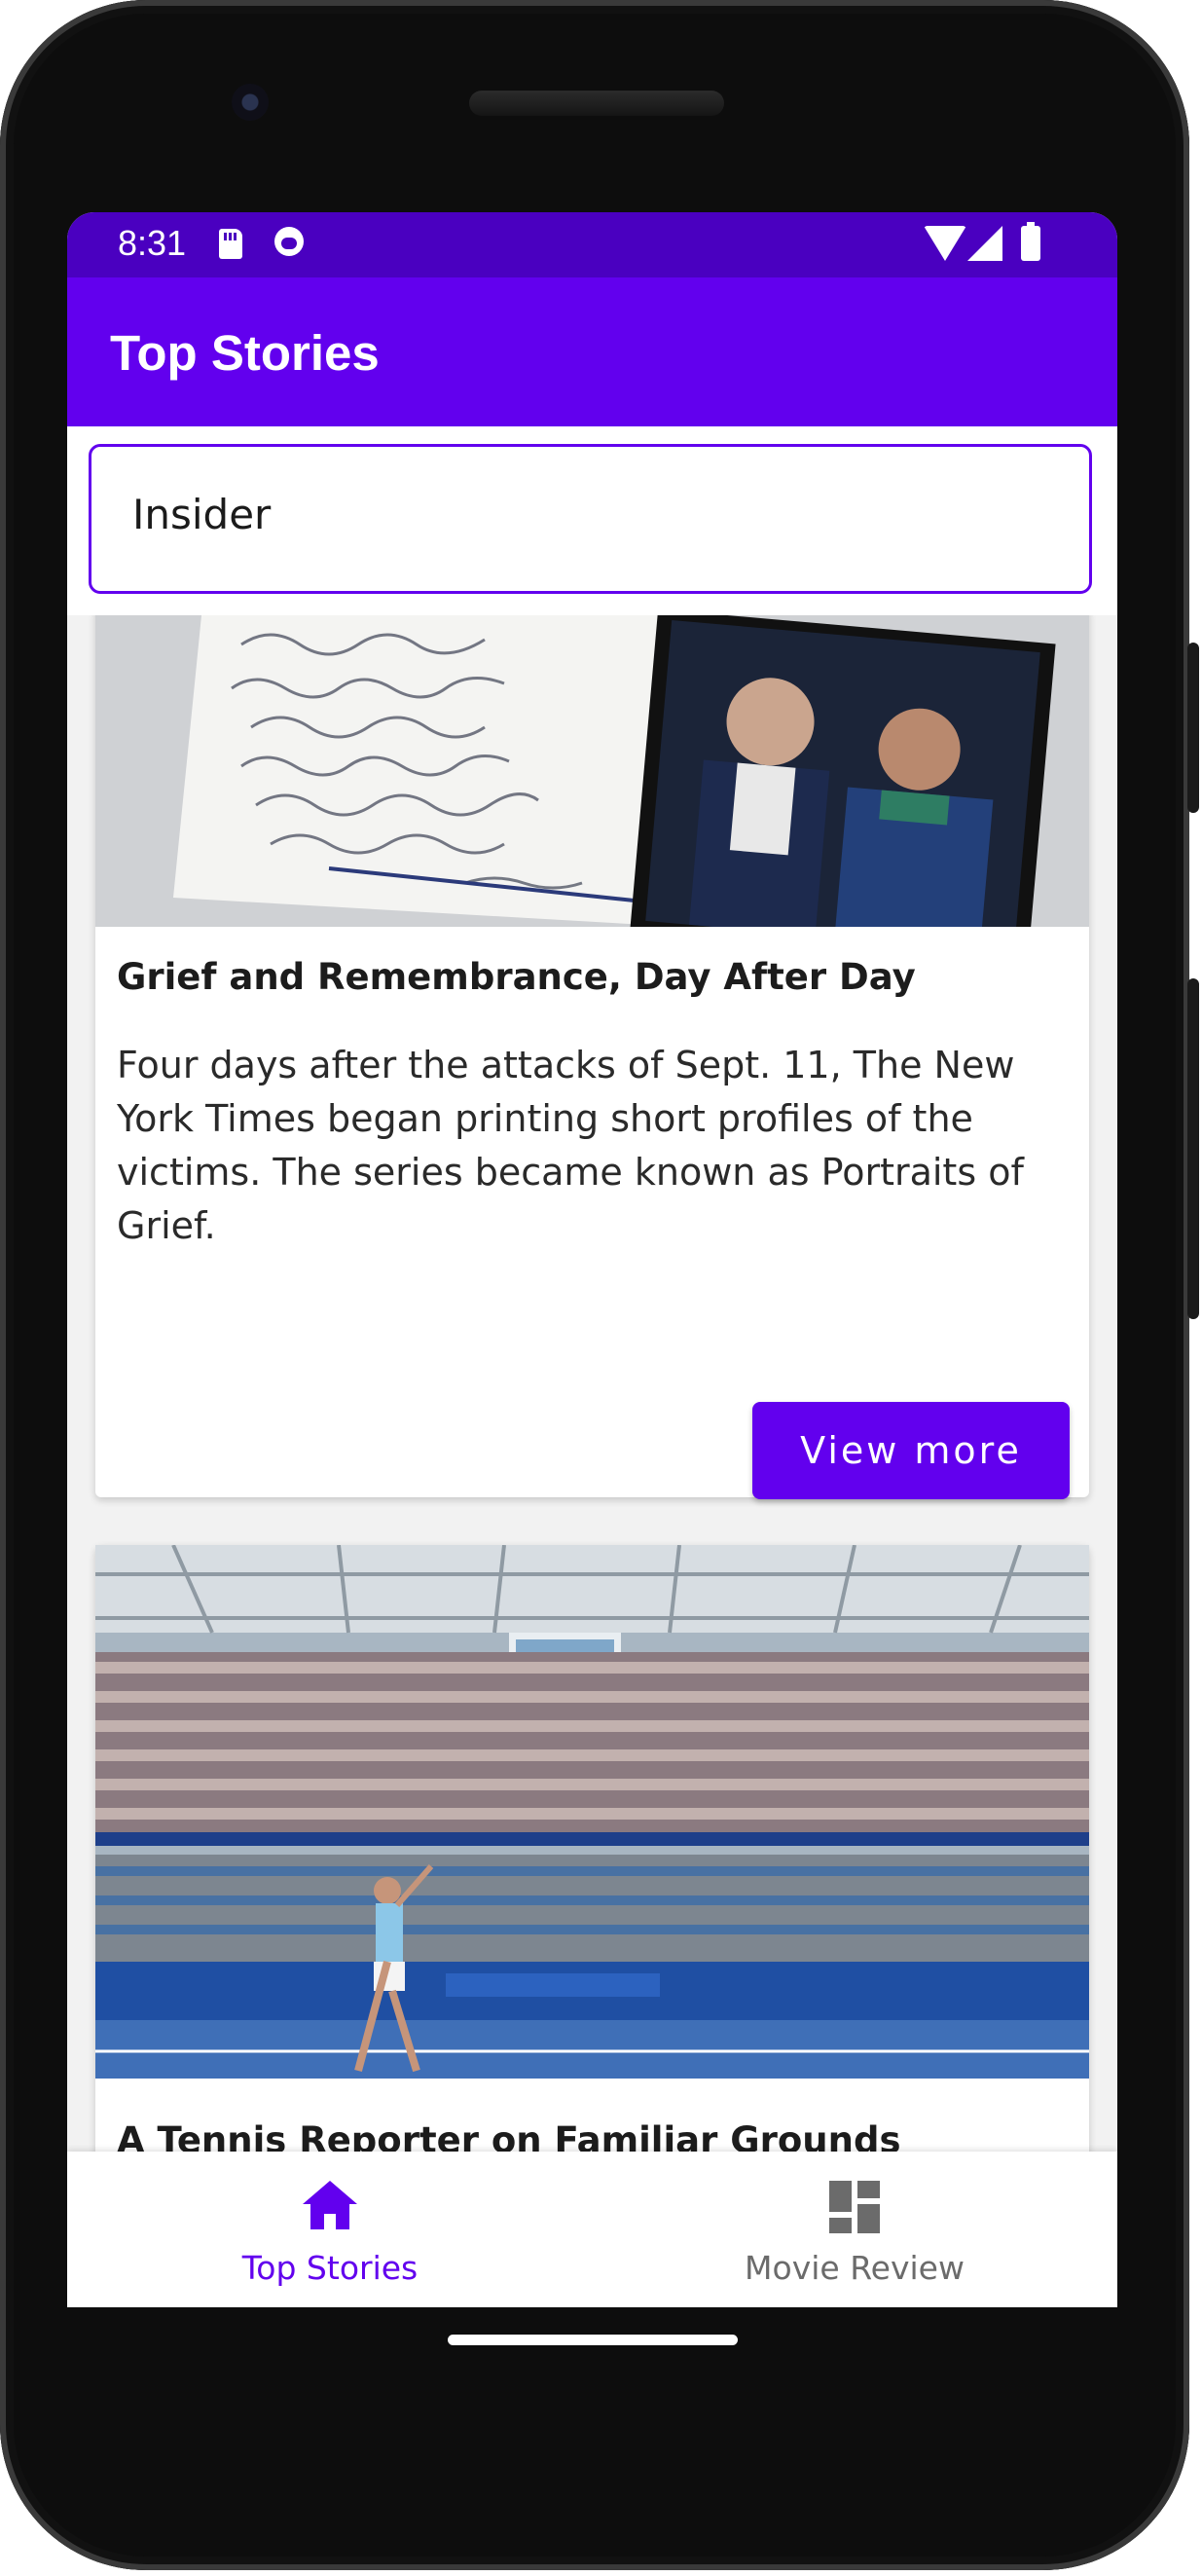  I want to click on app-bar: Top Stories, so click(592, 351).